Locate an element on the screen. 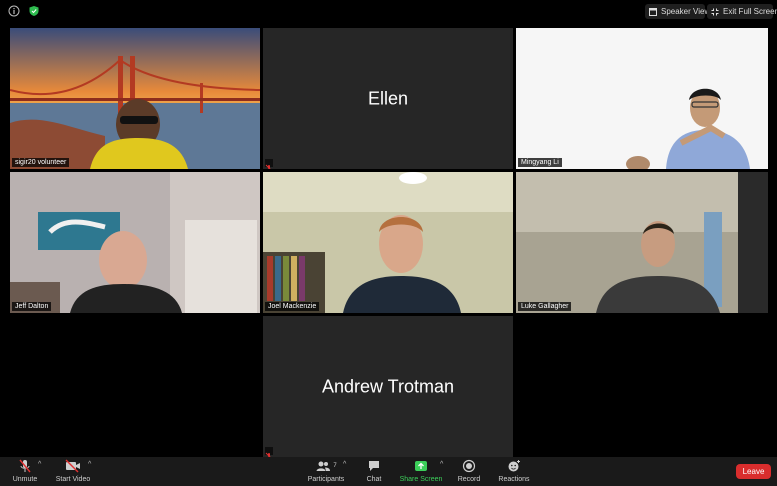 This screenshot has height=486, width=777. video-camera-off-icon is located at coordinates (72, 466).